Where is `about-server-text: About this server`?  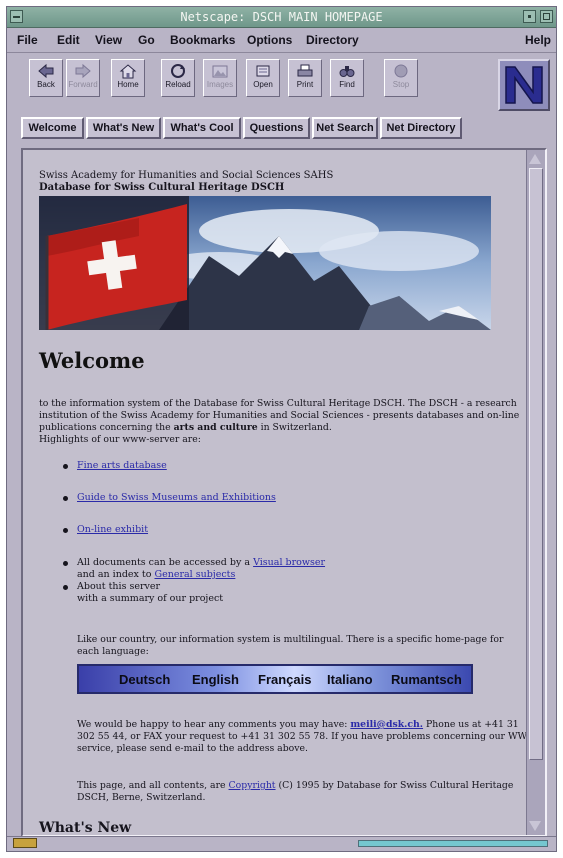 about-server-text: About this server is located at coordinates (119, 586).